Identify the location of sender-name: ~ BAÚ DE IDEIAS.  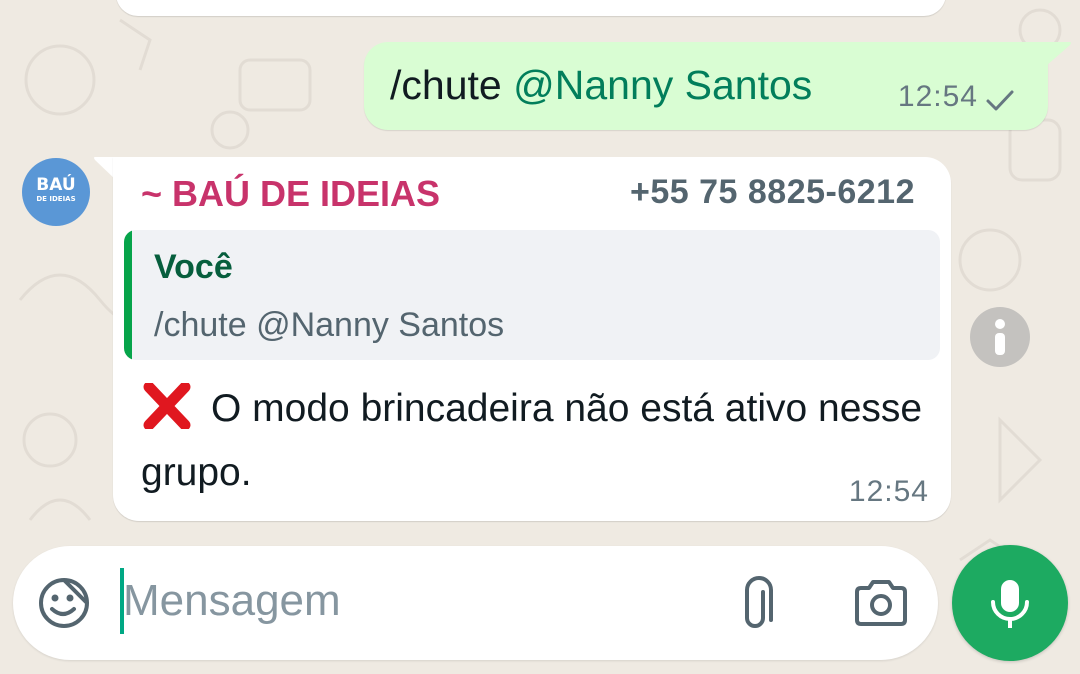
(290, 194).